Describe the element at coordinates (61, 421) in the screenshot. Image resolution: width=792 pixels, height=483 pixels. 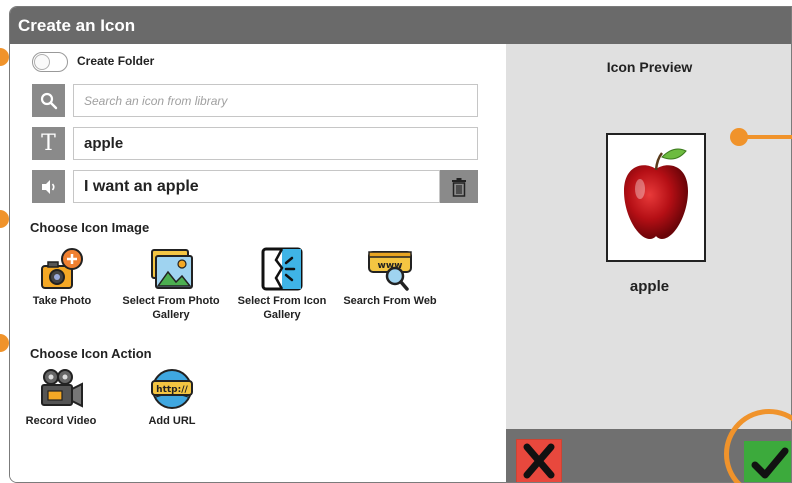
I see `record-video-label: Record Video` at that location.